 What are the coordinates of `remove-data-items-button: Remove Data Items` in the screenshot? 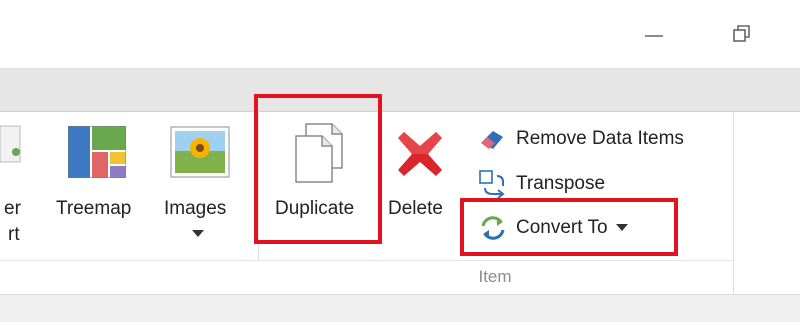 It's located at (581, 139).